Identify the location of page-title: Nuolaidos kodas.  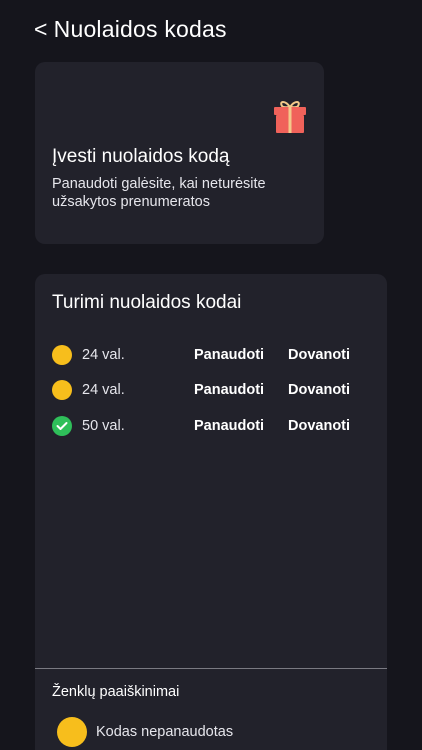
(140, 29).